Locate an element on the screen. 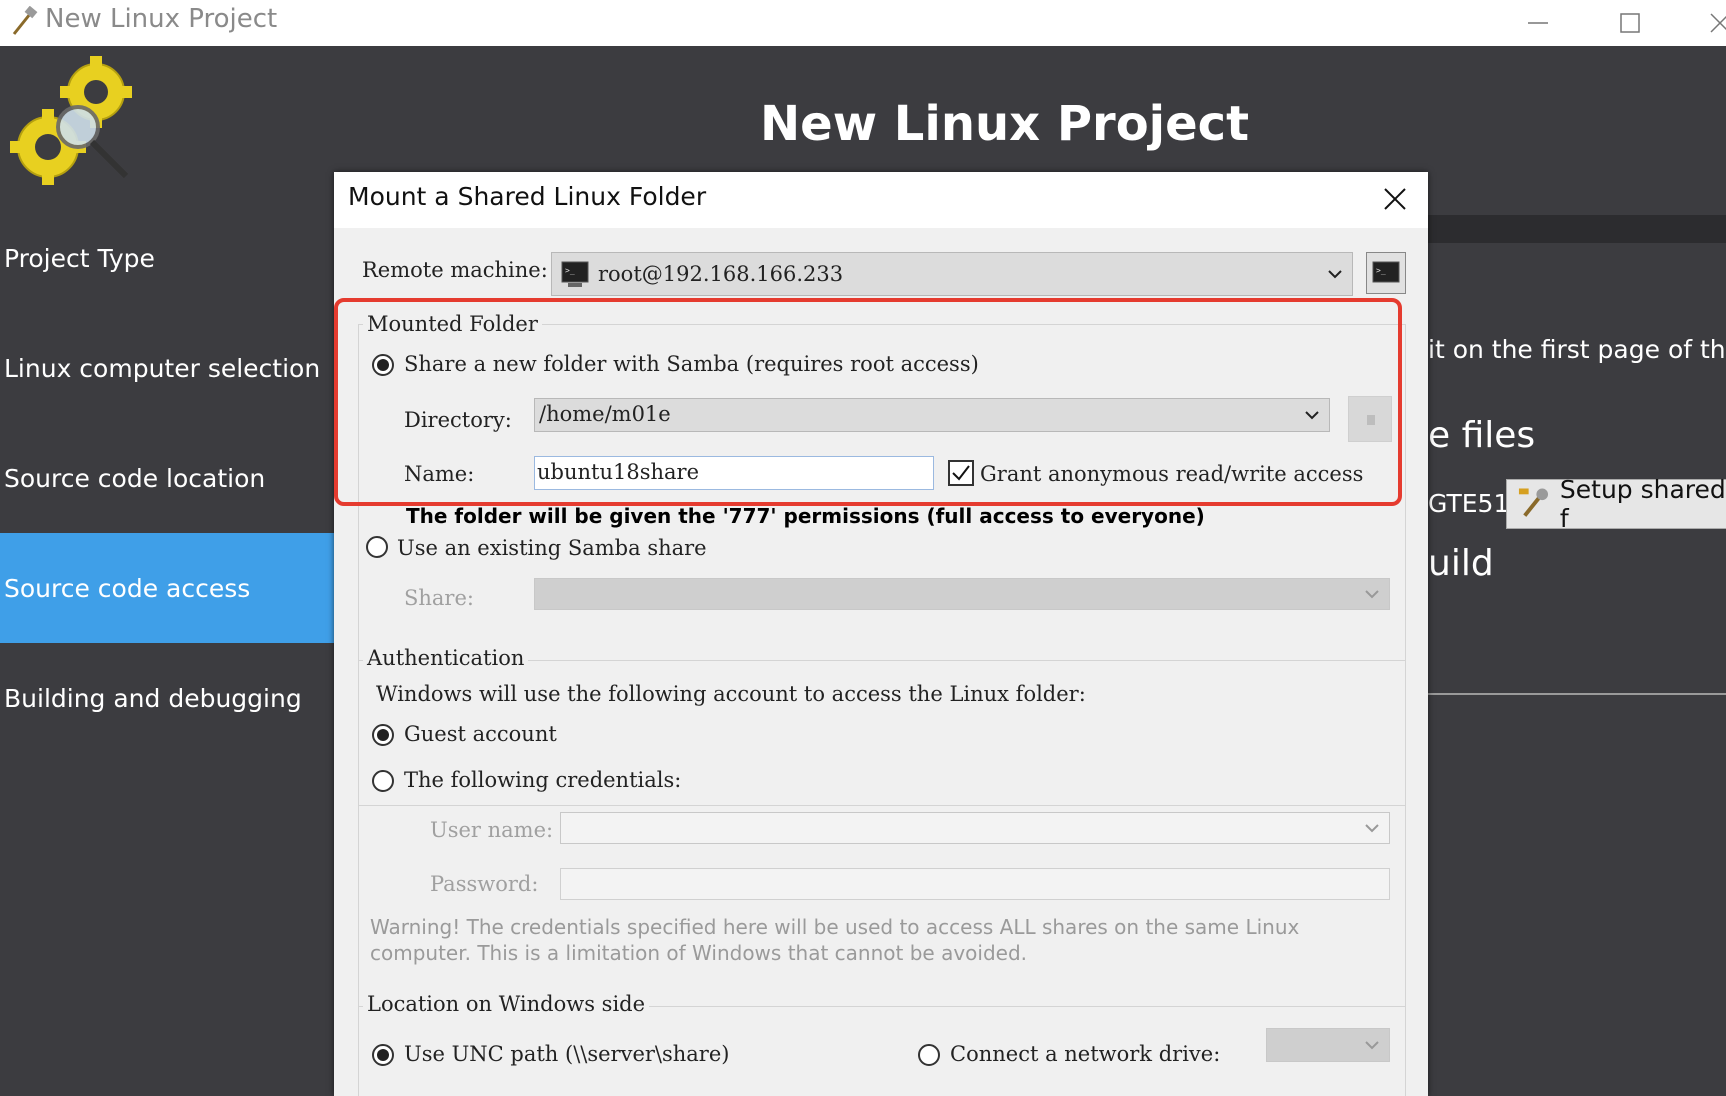  share-label: Share: is located at coordinates (439, 598).